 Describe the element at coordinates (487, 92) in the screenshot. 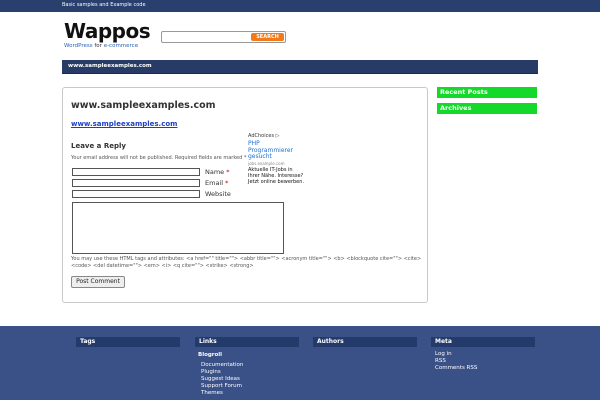

I see `sidebar-recent-posts: Recent Posts` at that location.